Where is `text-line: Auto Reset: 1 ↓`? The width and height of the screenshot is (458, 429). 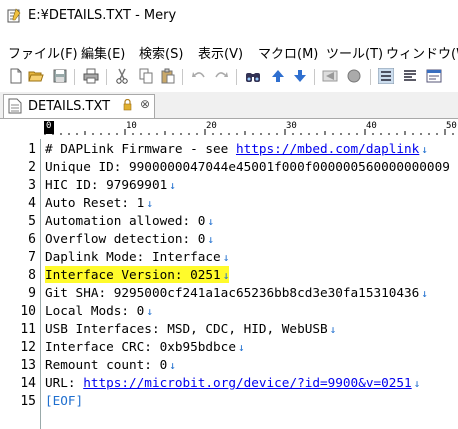
text-line: Auto Reset: 1 ↓ is located at coordinates (99, 202).